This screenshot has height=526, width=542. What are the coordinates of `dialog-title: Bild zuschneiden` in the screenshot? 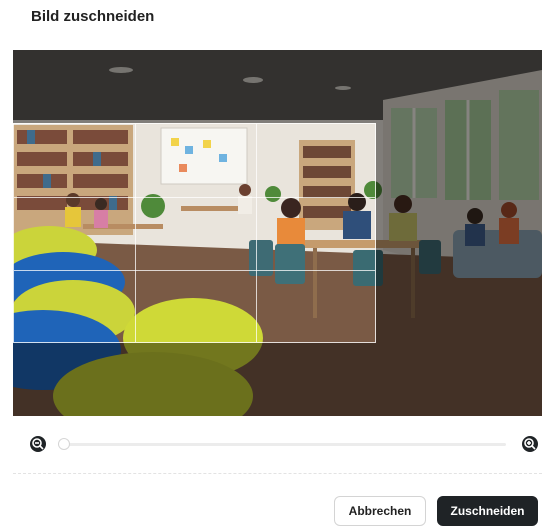 It's located at (93, 16).